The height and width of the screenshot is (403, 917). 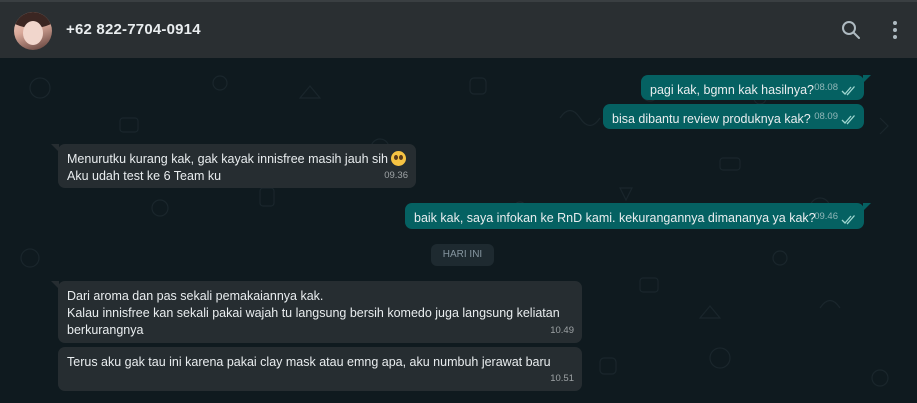 What do you see at coordinates (562, 378) in the screenshot?
I see `message-time: 10.51` at bounding box center [562, 378].